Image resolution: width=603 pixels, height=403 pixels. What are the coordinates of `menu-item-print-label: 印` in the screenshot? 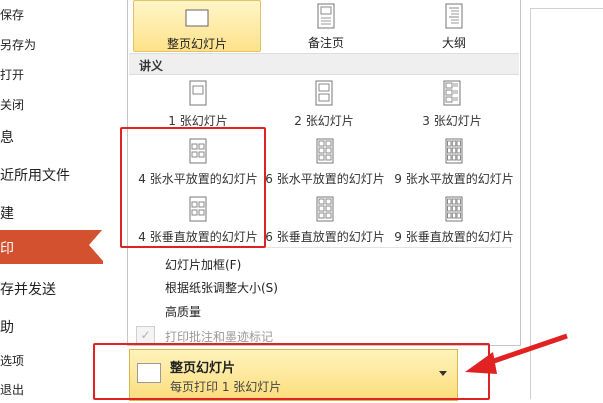 It's located at (7, 249).